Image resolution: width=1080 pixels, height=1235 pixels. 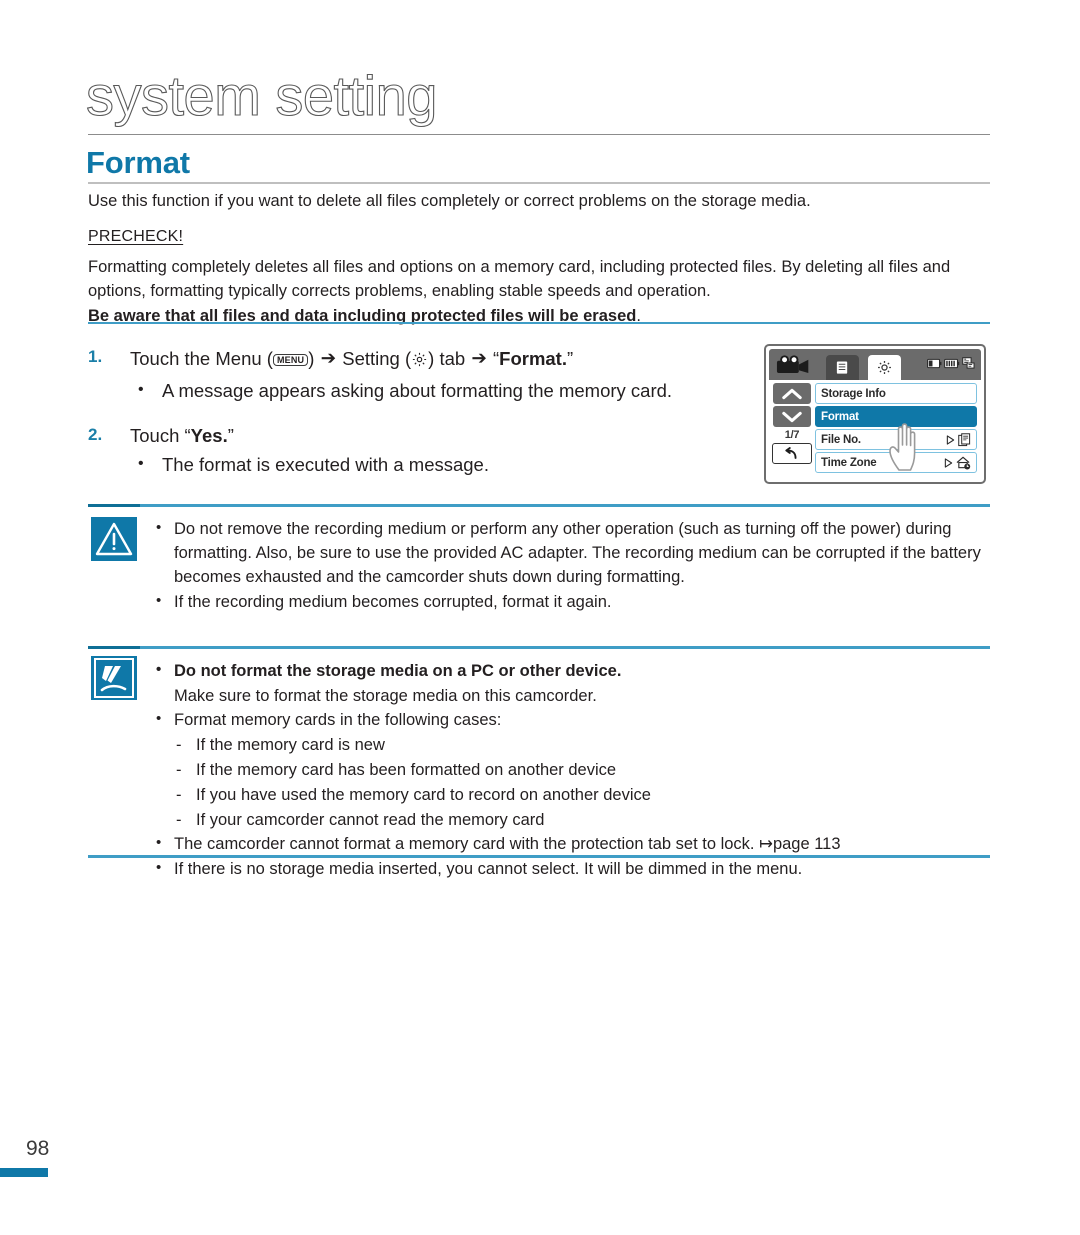 I want to click on step-1-target: Format., so click(x=533, y=358).